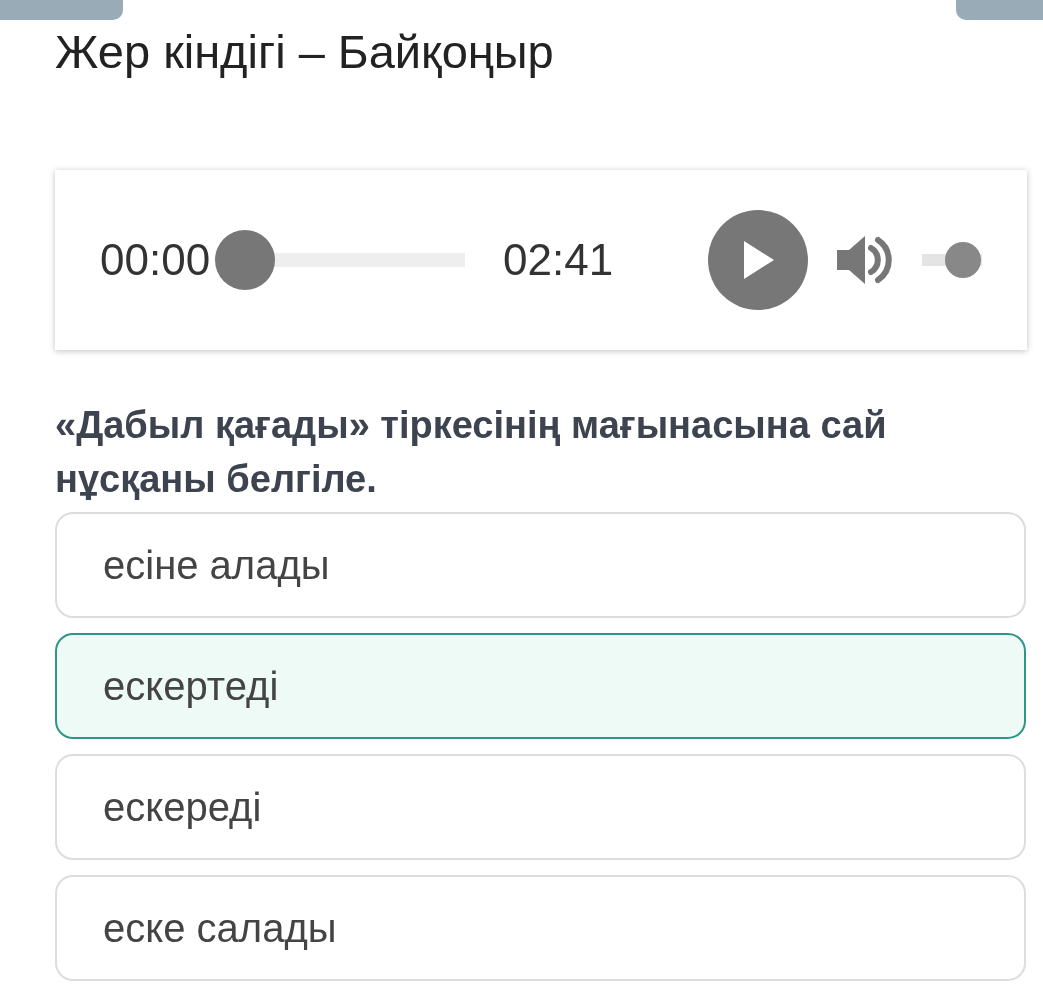 This screenshot has width=1043, height=1001. What do you see at coordinates (540, 928) in the screenshot?
I see `answer-option: еске салады` at bounding box center [540, 928].